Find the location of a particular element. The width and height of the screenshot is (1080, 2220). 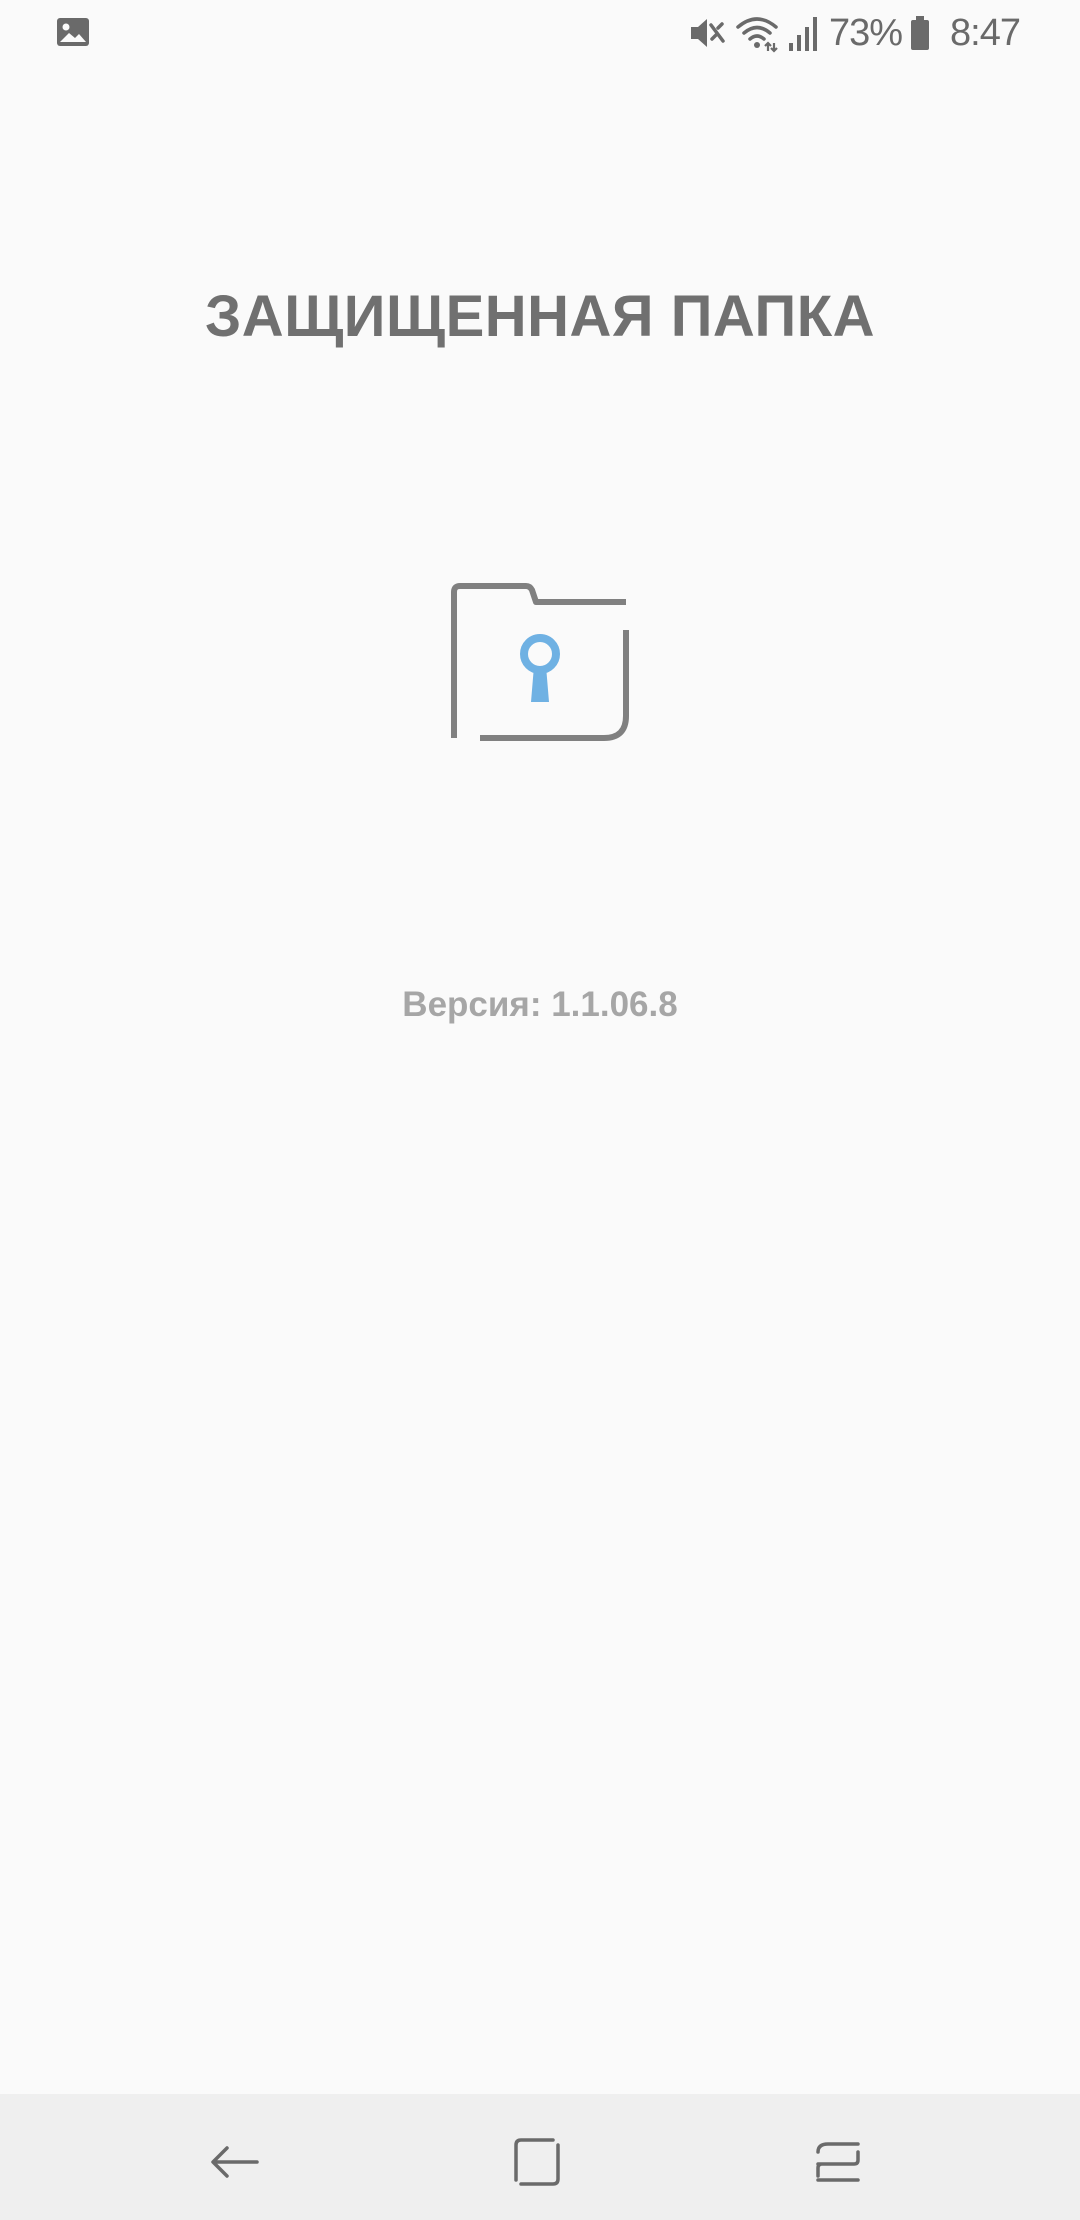

battery-percent: 73% is located at coordinates (865, 32).